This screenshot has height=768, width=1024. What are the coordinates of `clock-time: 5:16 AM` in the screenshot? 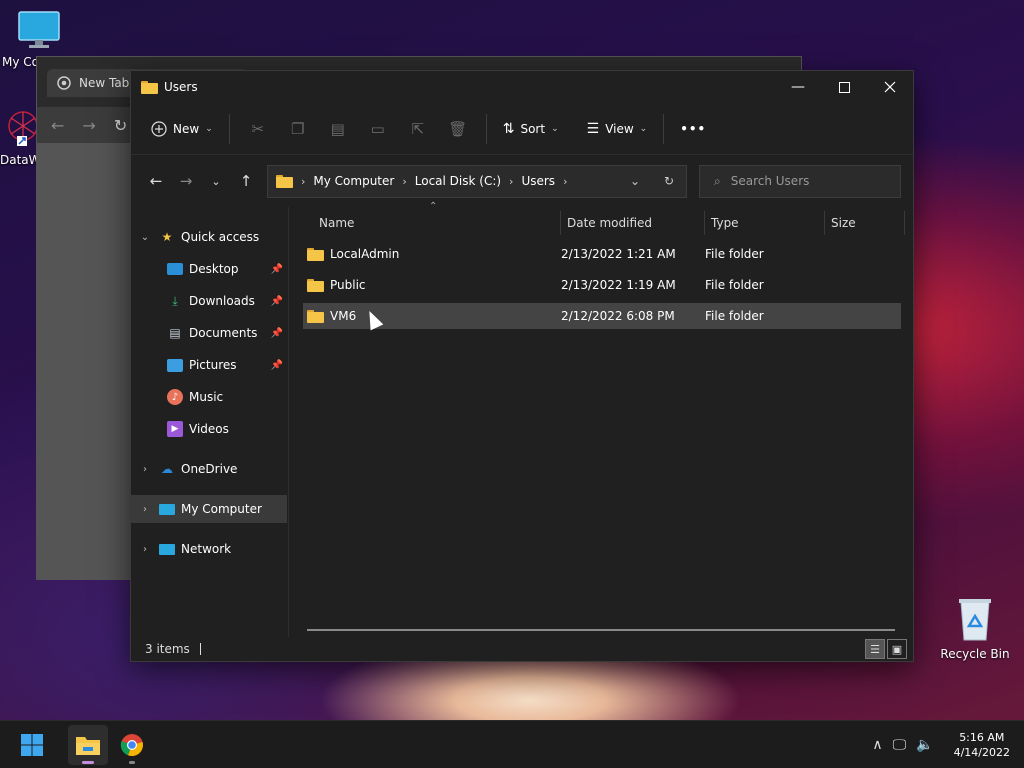 It's located at (982, 737).